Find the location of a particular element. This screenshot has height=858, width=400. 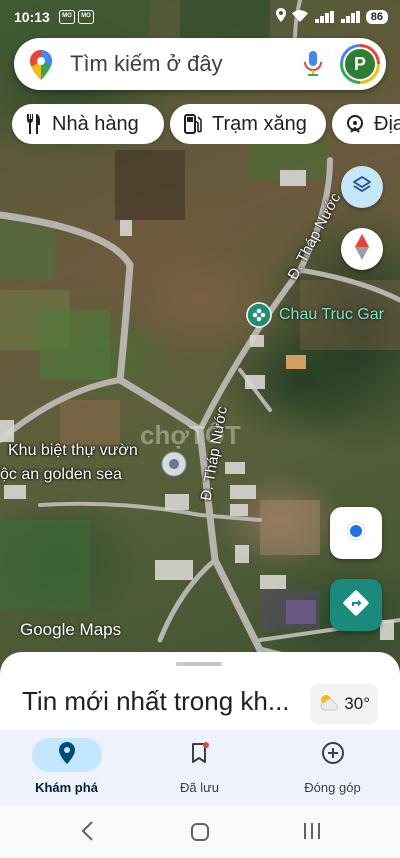

nav-explore: Khám phá is located at coordinates (66, 766).